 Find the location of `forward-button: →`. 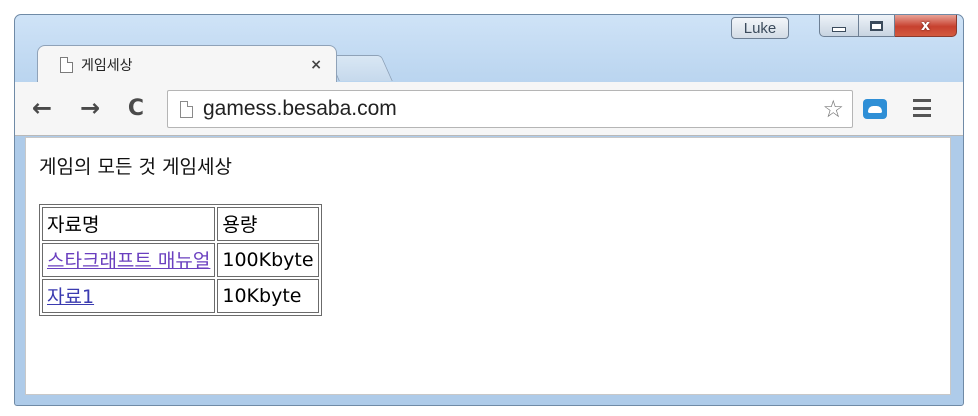

forward-button: → is located at coordinates (90, 108).